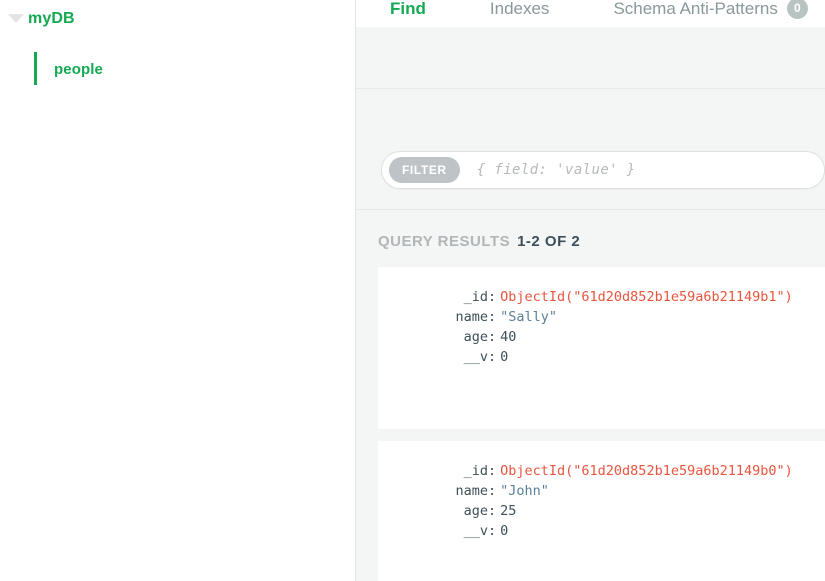 The image size is (825, 581). Describe the element at coordinates (35, 68) in the screenshot. I see `active-collection-indicator` at that location.